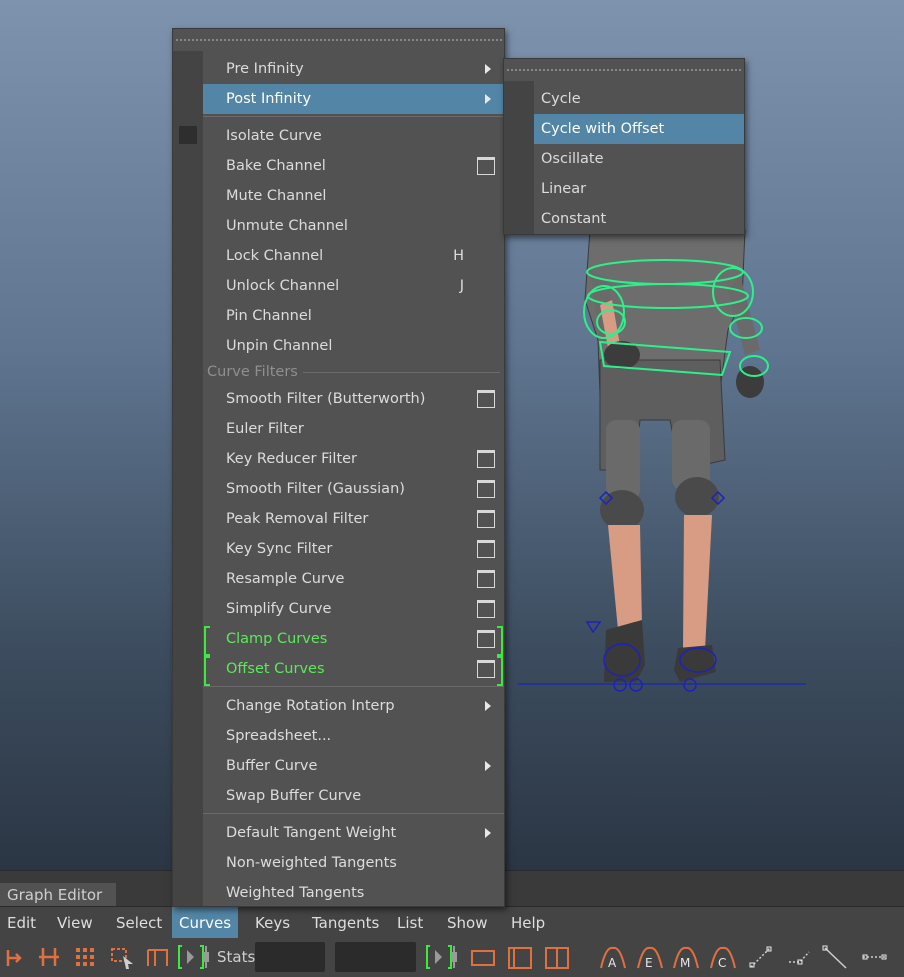 This screenshot has width=904, height=977. Describe the element at coordinates (467, 923) in the screenshot. I see `menu-show: Show` at that location.